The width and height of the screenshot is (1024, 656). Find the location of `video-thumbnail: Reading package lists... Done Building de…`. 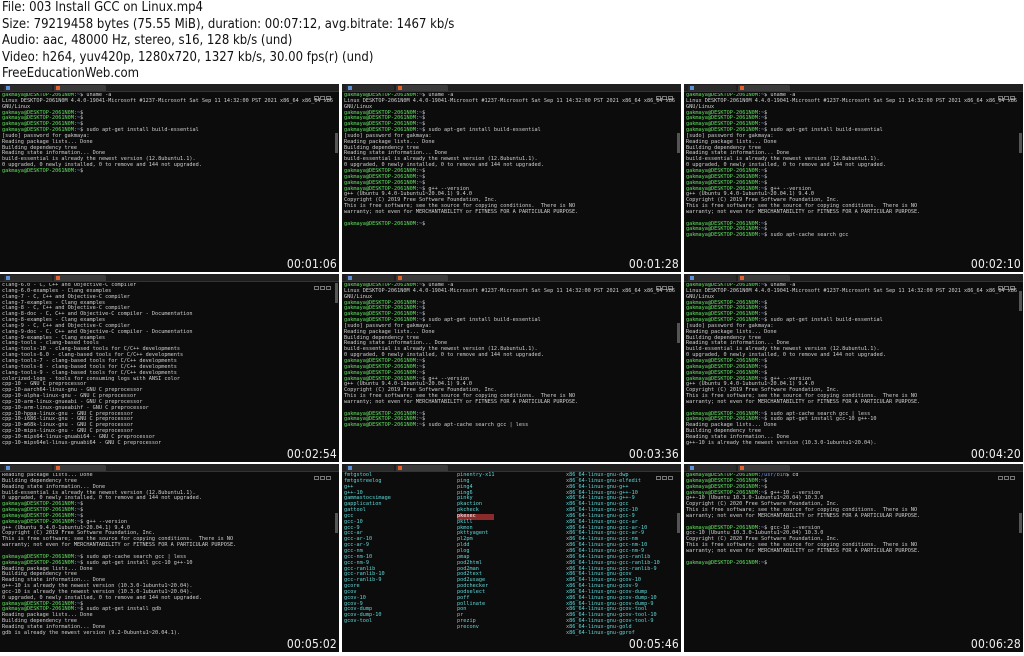

video-thumbnail: Reading package lists... Done Building de… is located at coordinates (169, 558).